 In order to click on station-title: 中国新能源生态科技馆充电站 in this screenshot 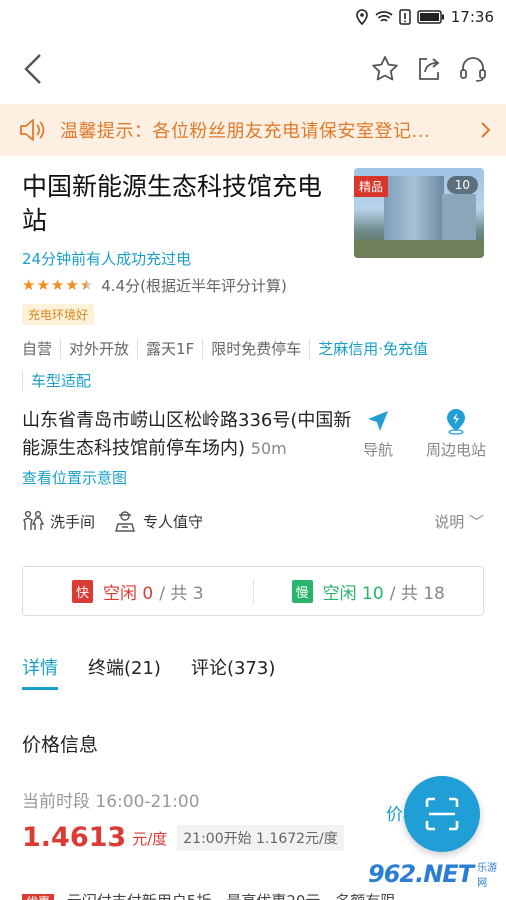, I will do `click(172, 203)`.